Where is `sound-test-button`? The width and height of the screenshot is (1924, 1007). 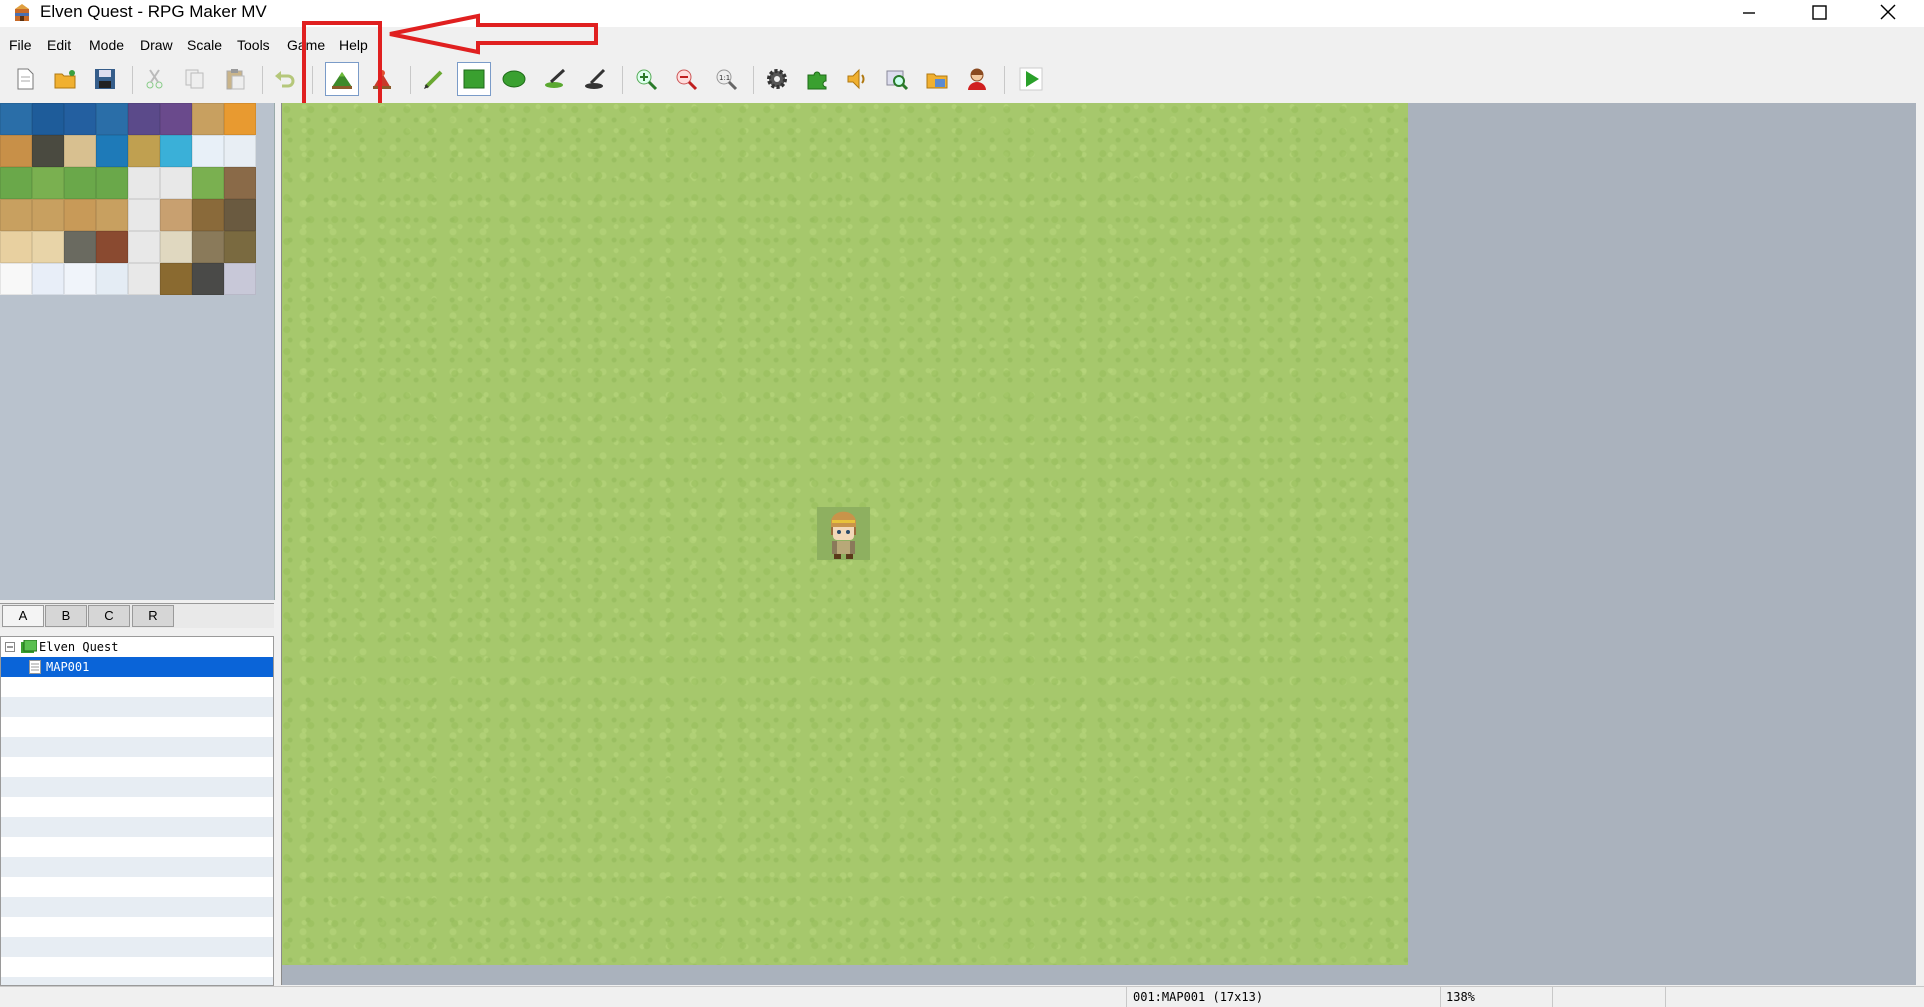
sound-test-button is located at coordinates (857, 79).